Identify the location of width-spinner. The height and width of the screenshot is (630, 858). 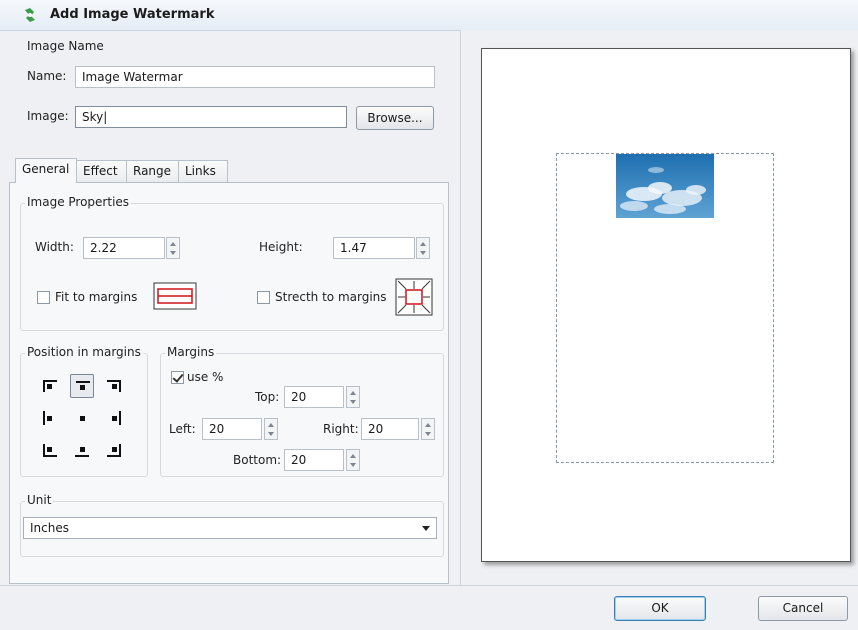
(173, 248).